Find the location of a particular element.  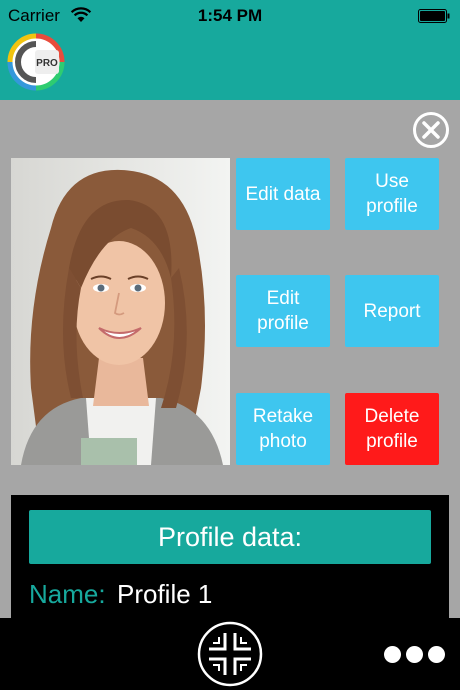

profile-data-header: Profile data: is located at coordinates (230, 537).